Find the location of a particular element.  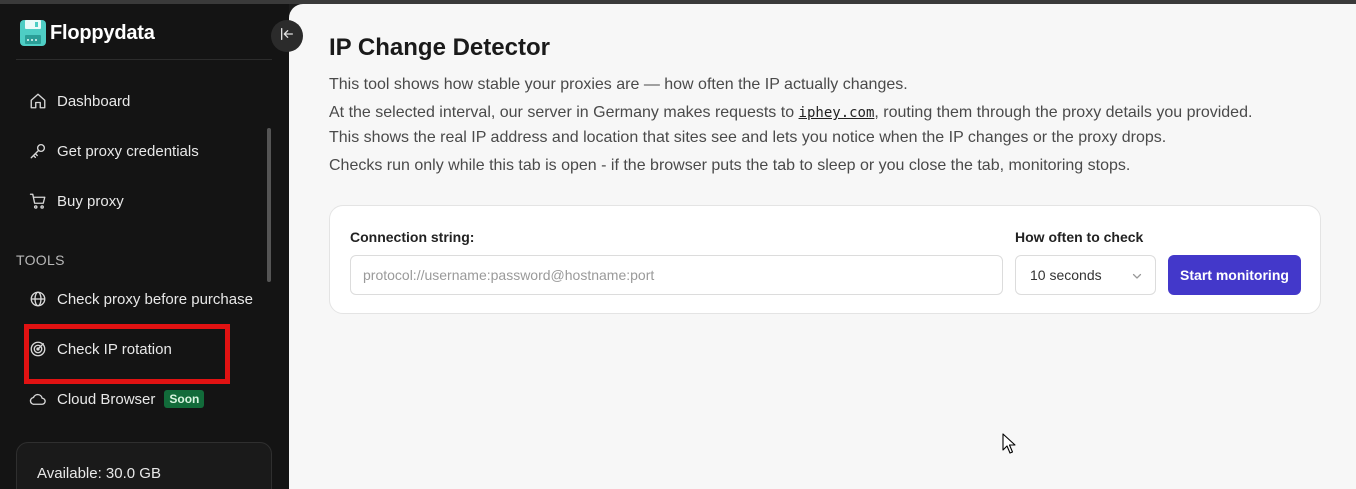

sidebar-item-cloud-browser: Cloud Browser Soon is located at coordinates (116, 399).